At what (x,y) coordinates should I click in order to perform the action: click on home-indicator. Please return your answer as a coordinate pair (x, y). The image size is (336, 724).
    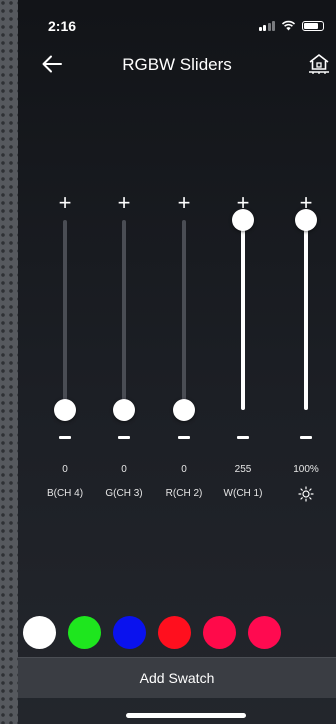
    Looking at the image, I should click on (186, 715).